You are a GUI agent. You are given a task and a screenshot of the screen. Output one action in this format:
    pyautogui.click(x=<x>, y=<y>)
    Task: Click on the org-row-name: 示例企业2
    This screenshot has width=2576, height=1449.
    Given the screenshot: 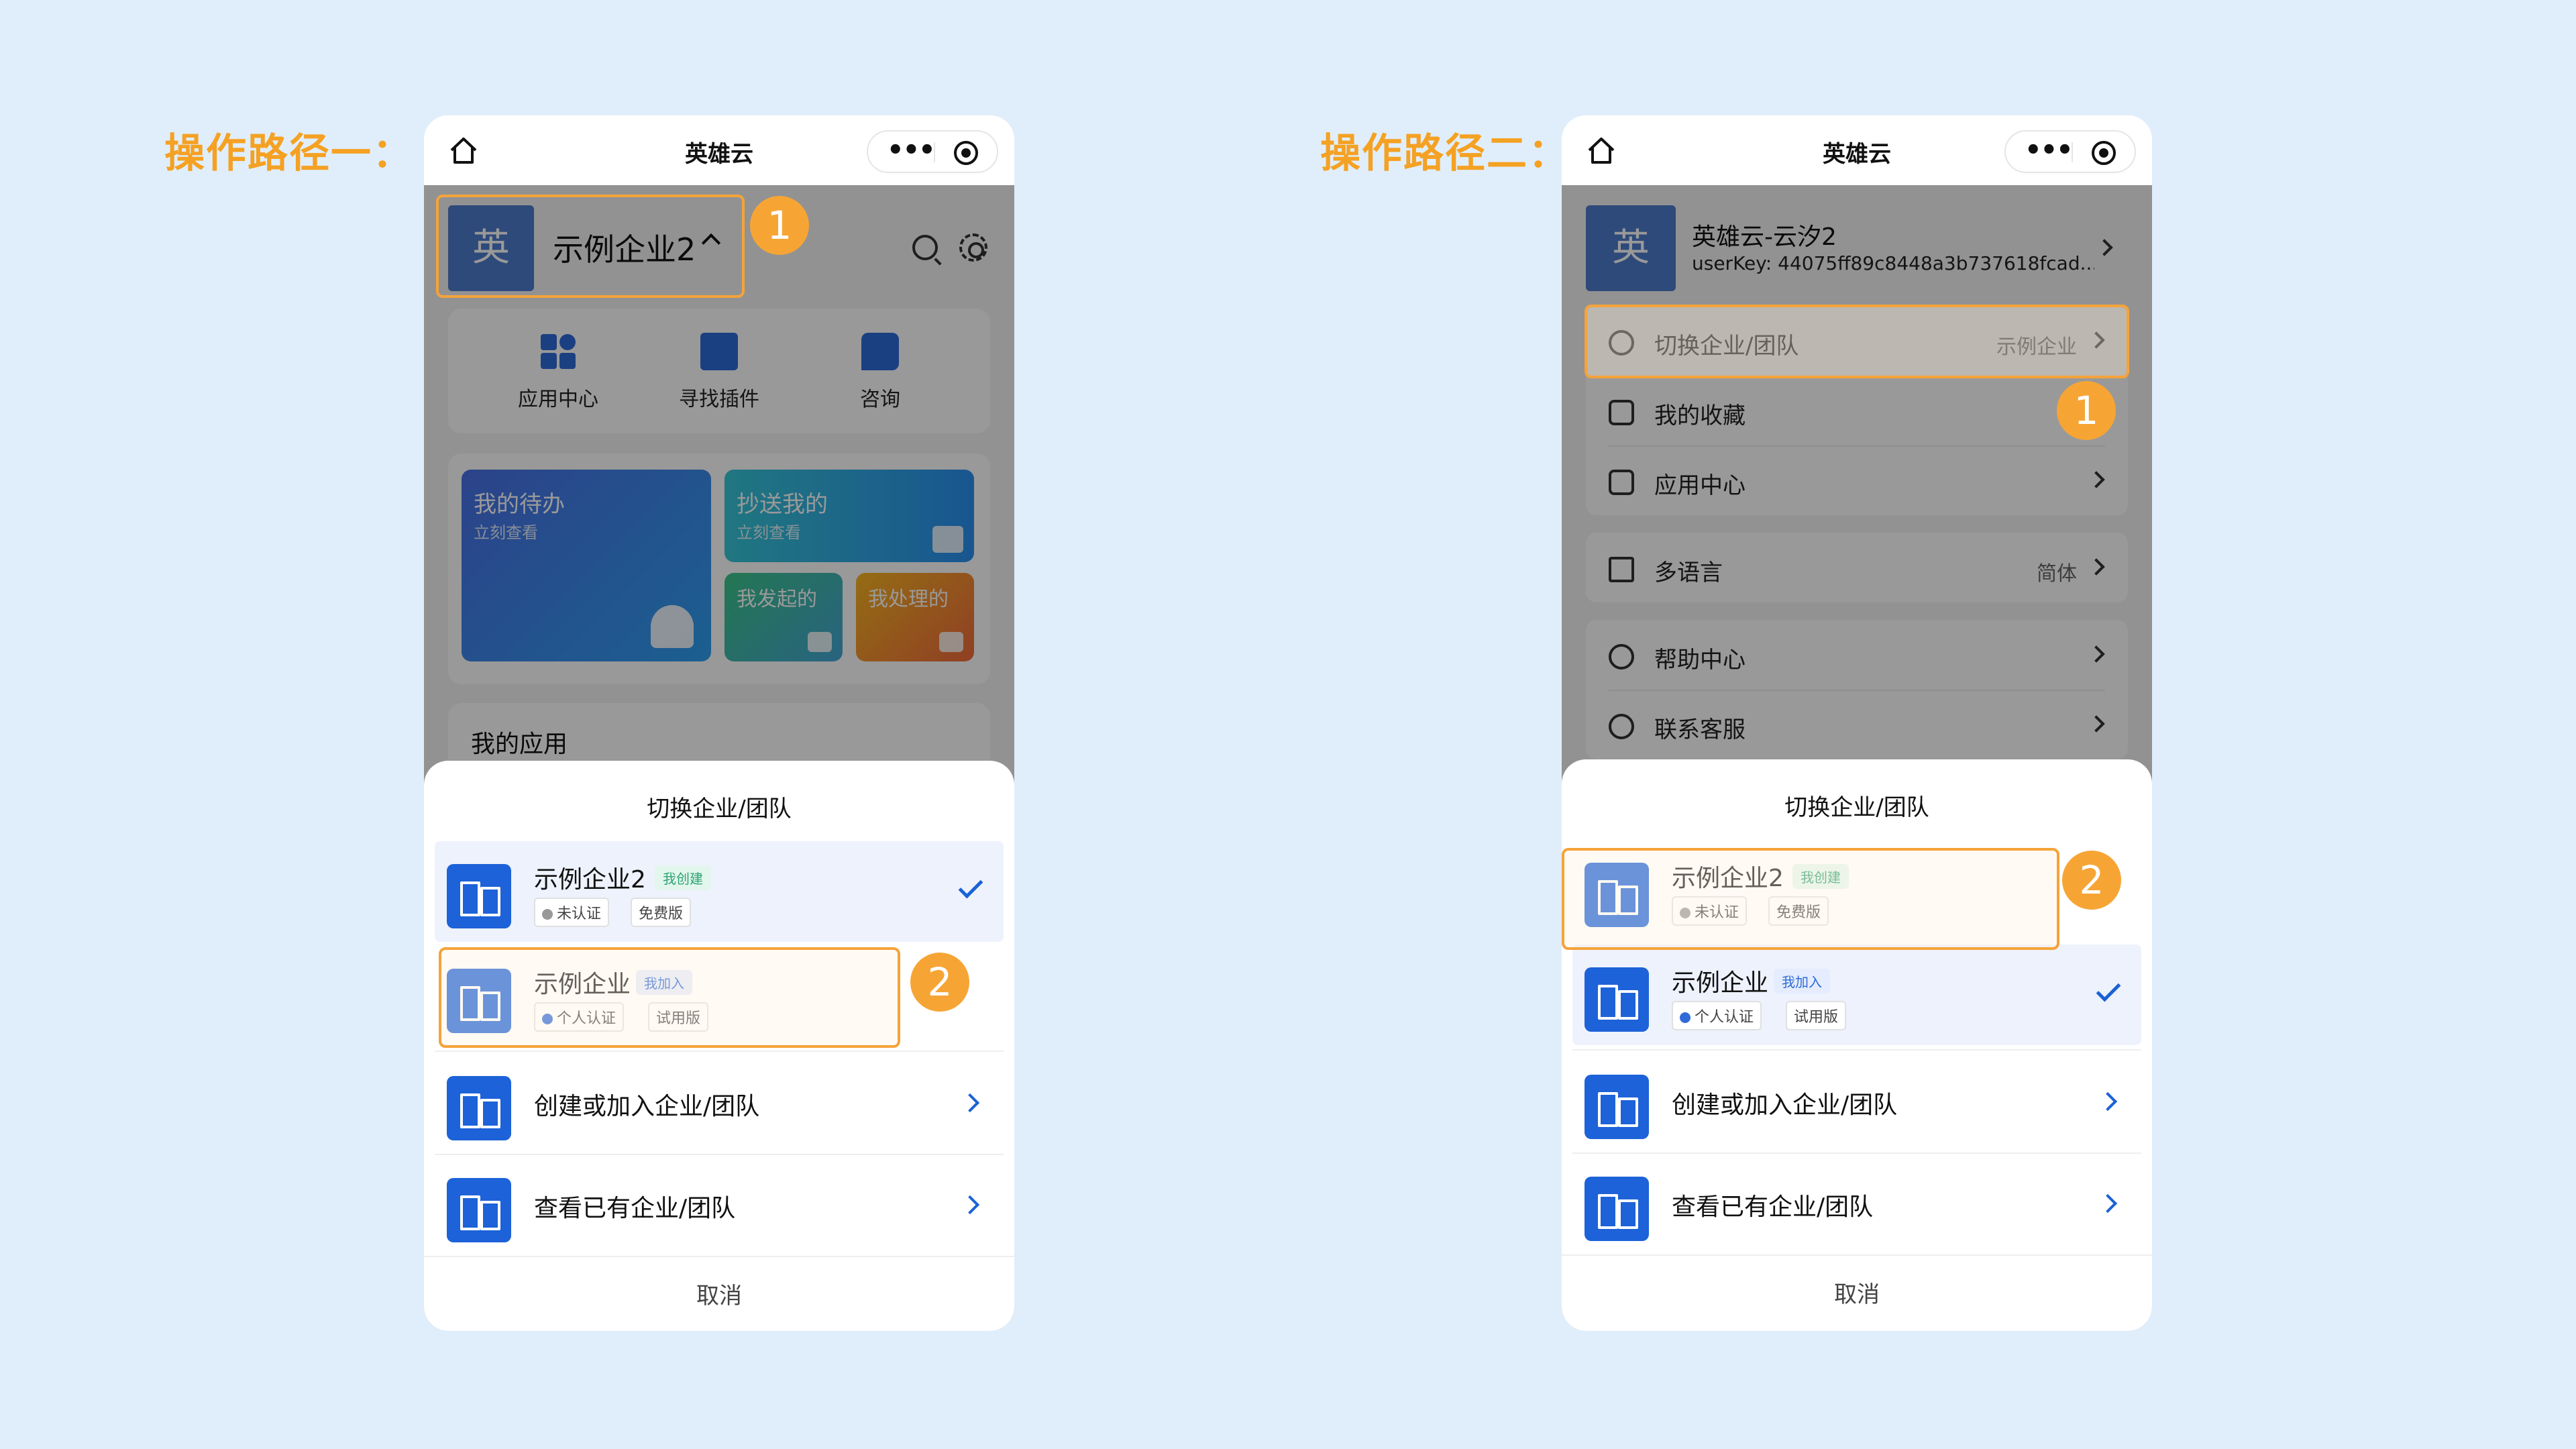 What is the action you would take?
    pyautogui.click(x=590, y=880)
    